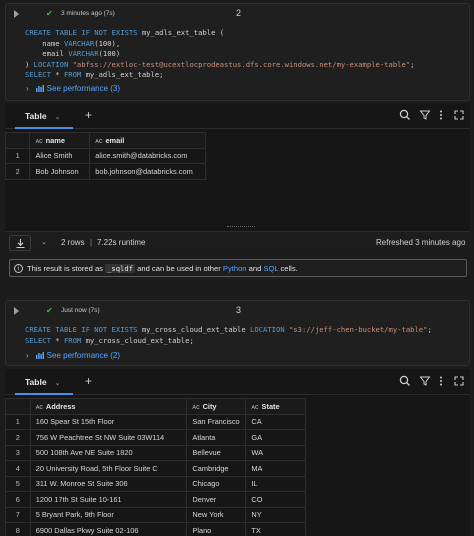 This screenshot has height=536, width=474. What do you see at coordinates (216, 437) in the screenshot?
I see `table-cell: Atlanta` at bounding box center [216, 437].